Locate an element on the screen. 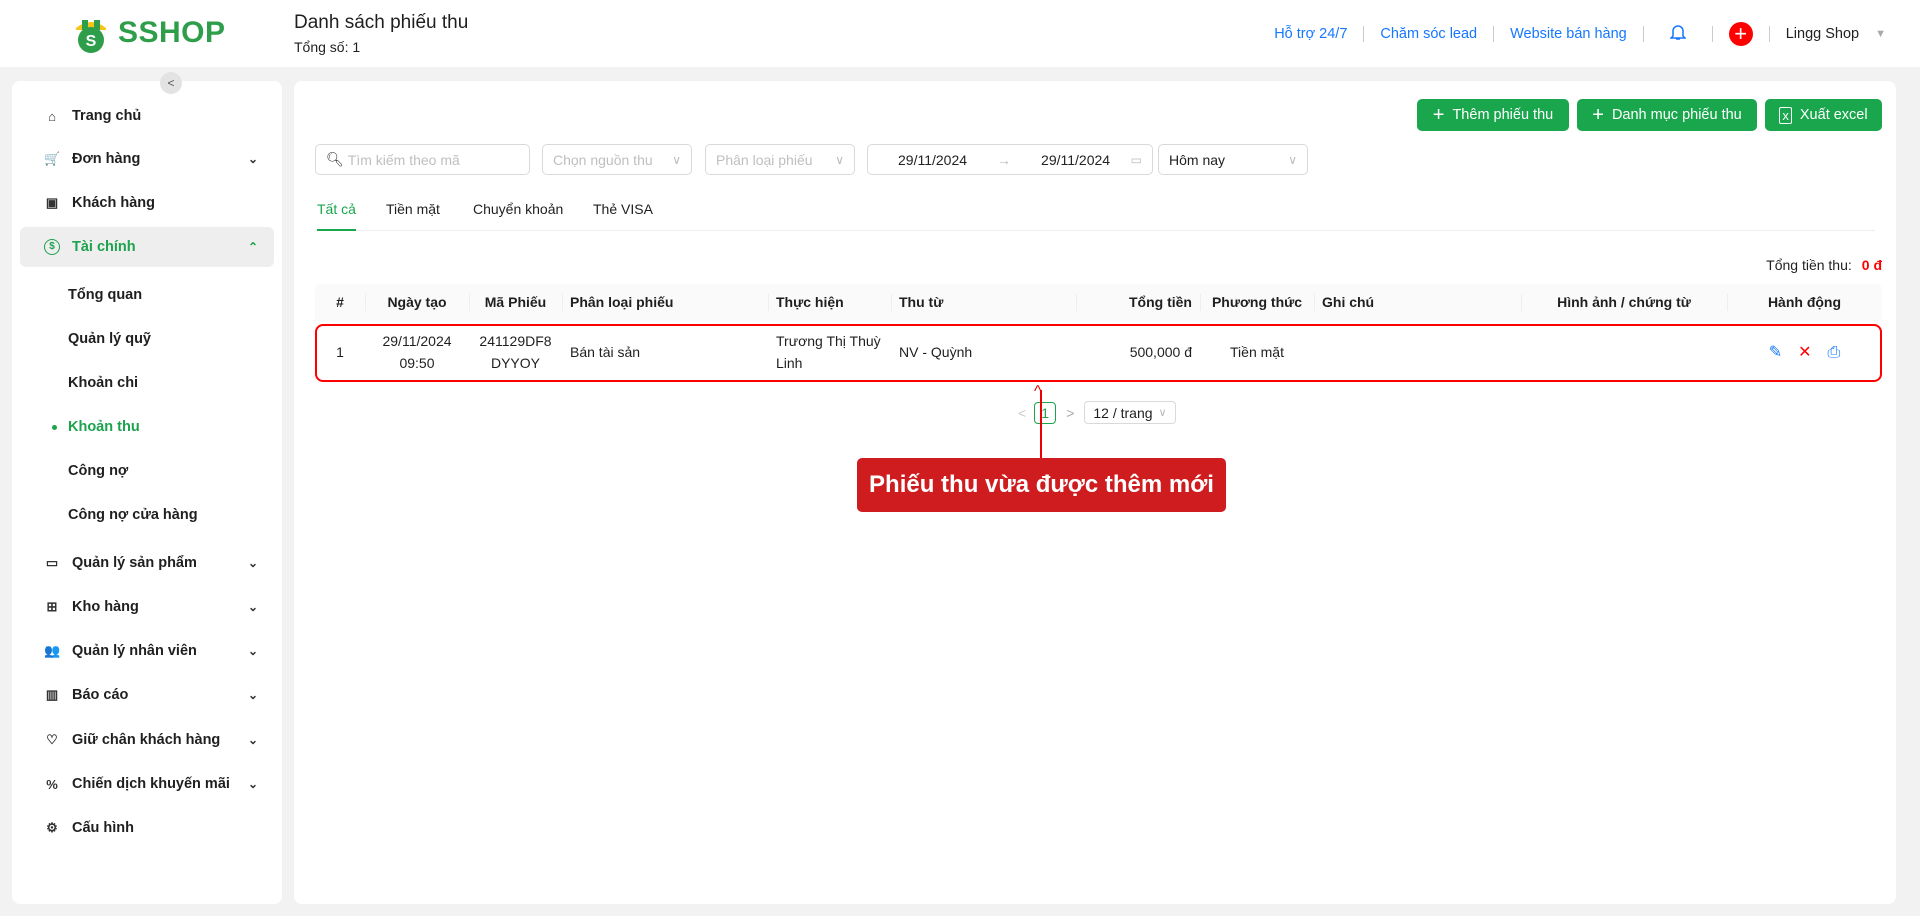  gear-icon: ⚙ is located at coordinates (52, 827).